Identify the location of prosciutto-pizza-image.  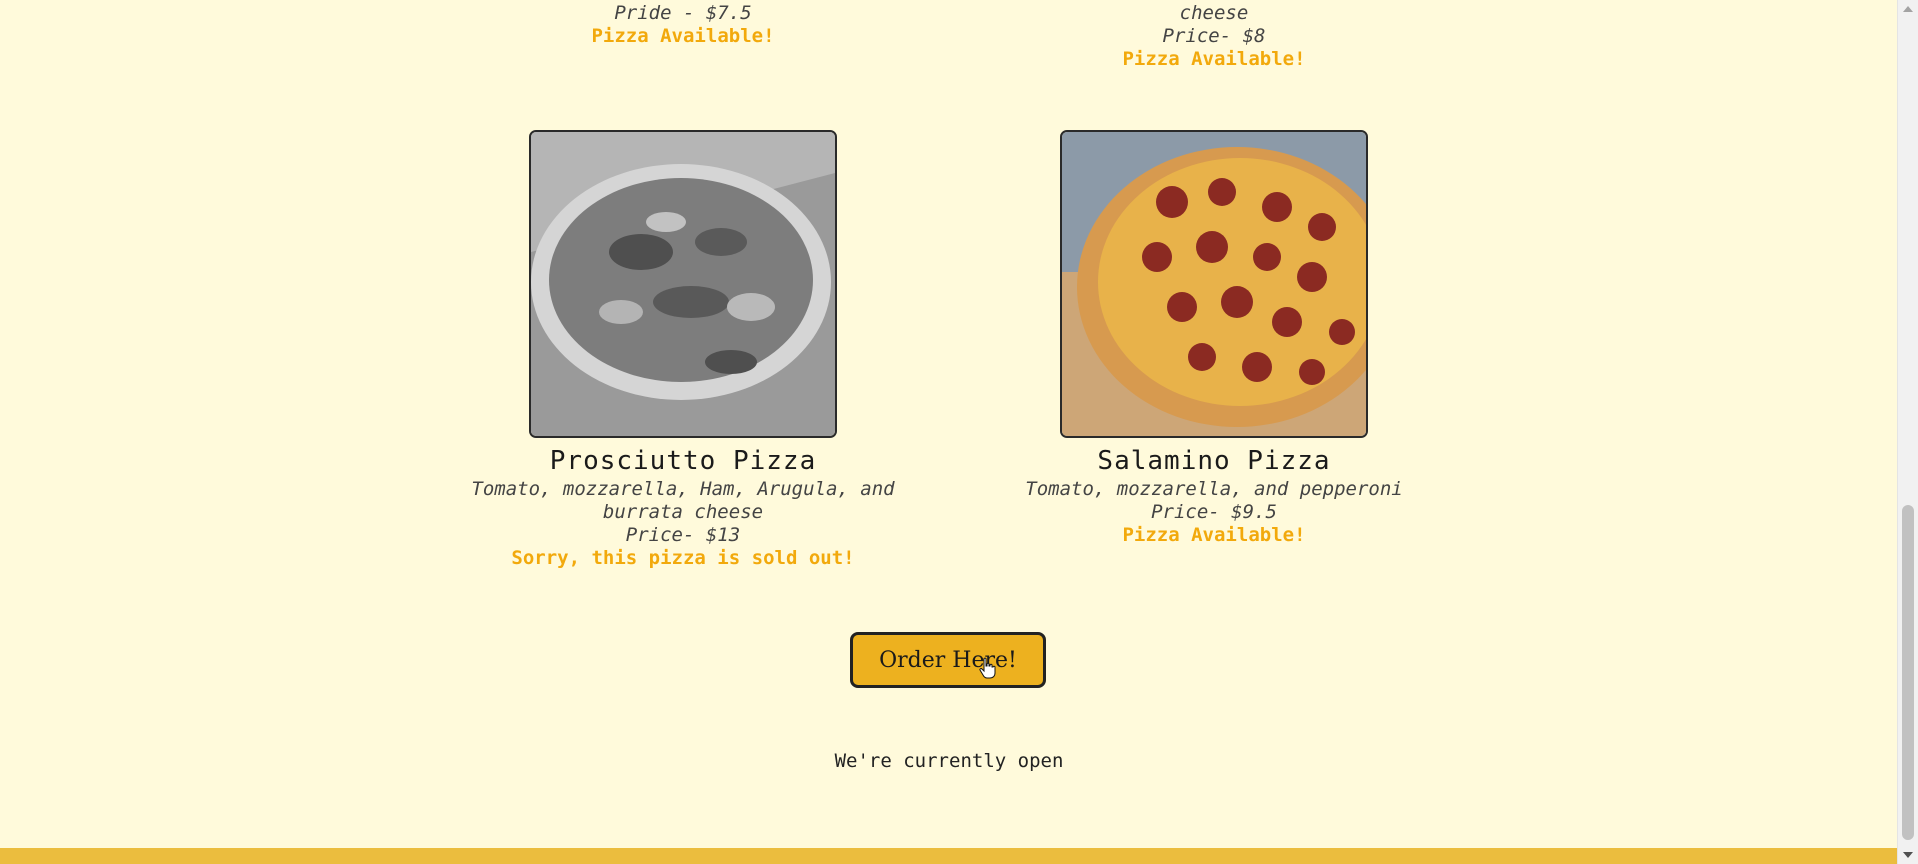
(683, 284).